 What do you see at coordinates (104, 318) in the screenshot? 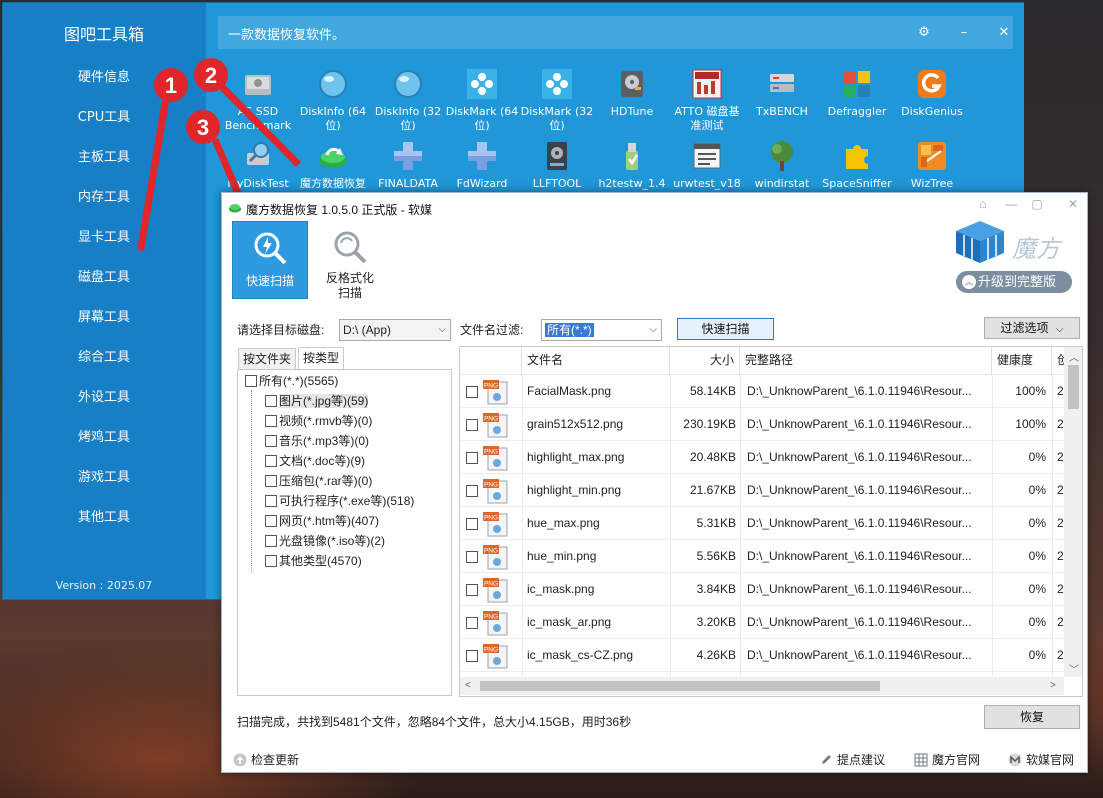
I see `sidebar-item-screen-tools: 屏幕工具` at bounding box center [104, 318].